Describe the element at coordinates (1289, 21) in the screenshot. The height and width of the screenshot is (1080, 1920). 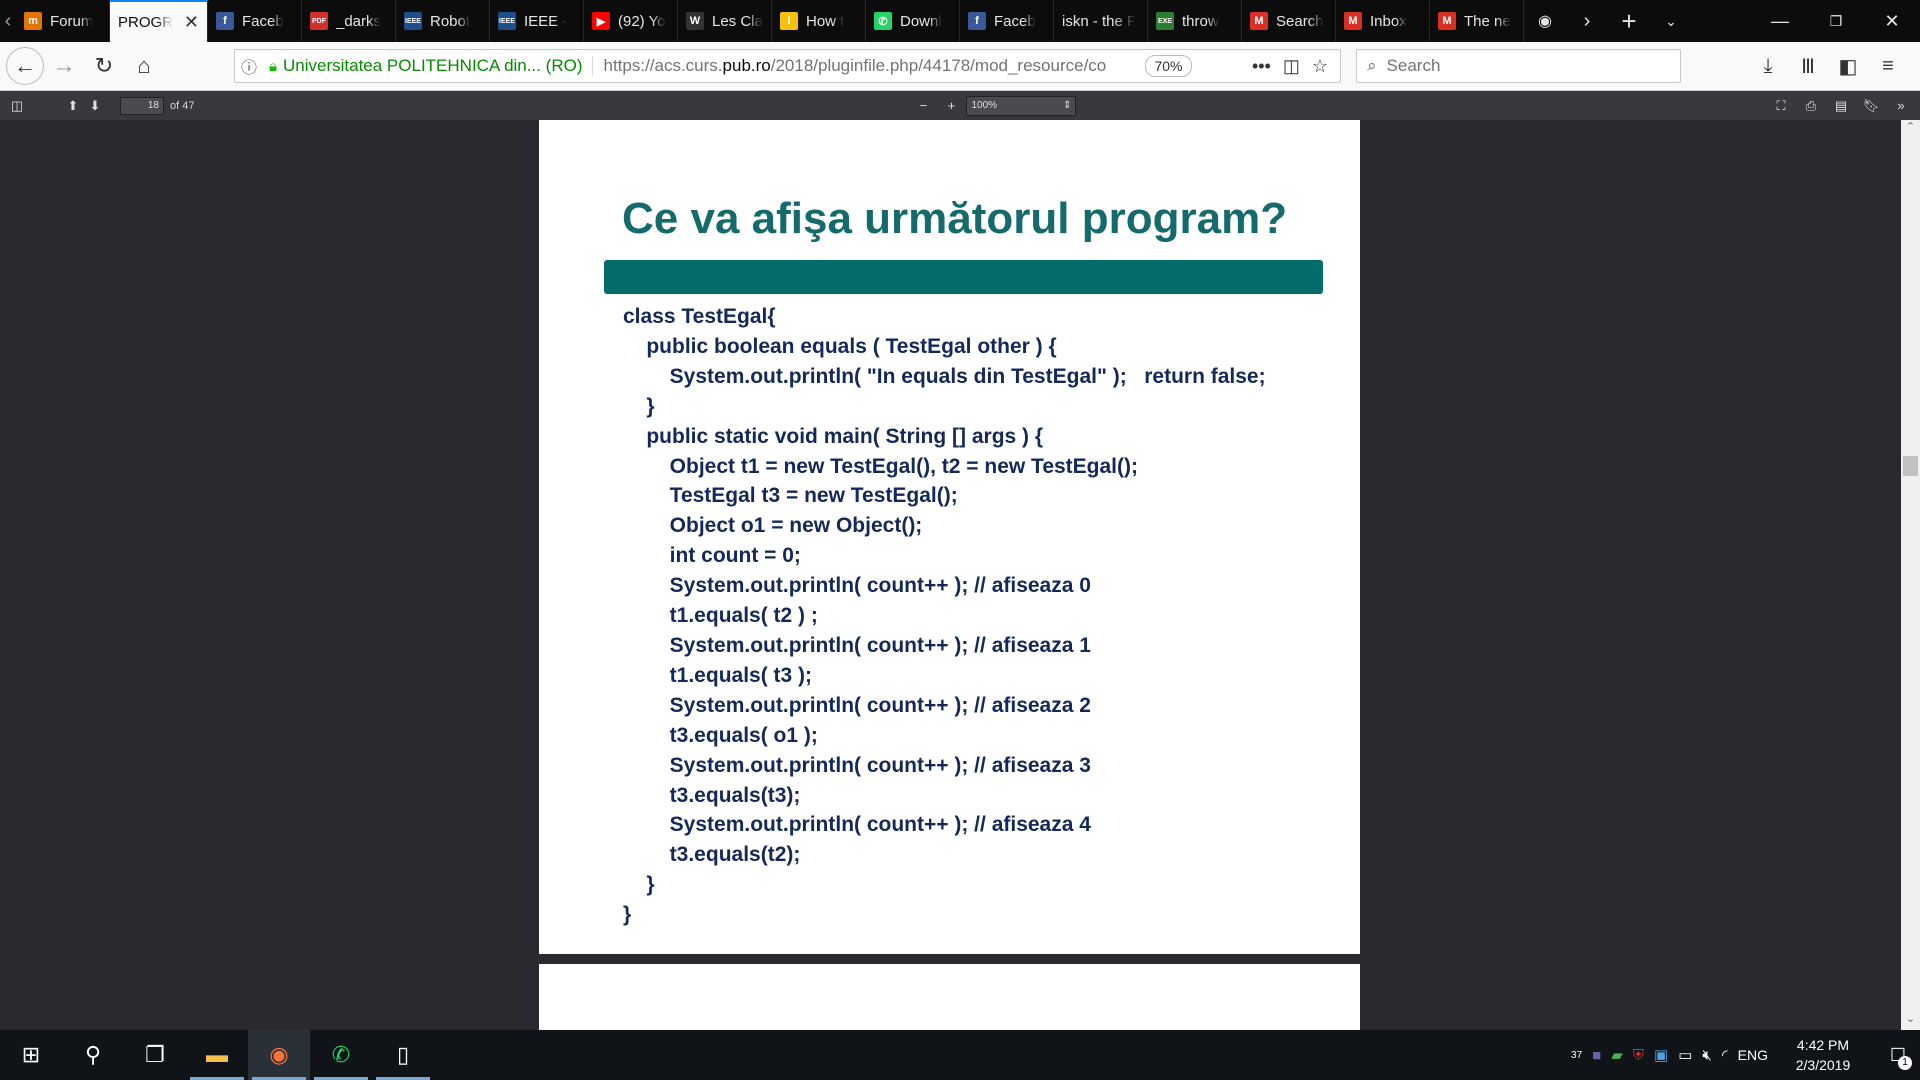
I see `tab-13: M Search` at that location.